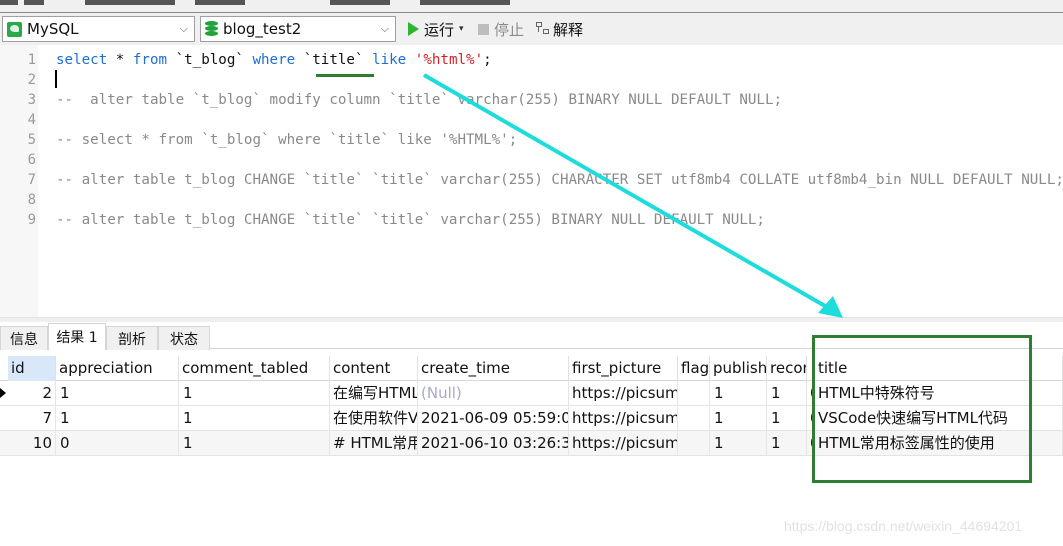  What do you see at coordinates (939, 368) in the screenshot?
I see `column-header-title: title` at bounding box center [939, 368].